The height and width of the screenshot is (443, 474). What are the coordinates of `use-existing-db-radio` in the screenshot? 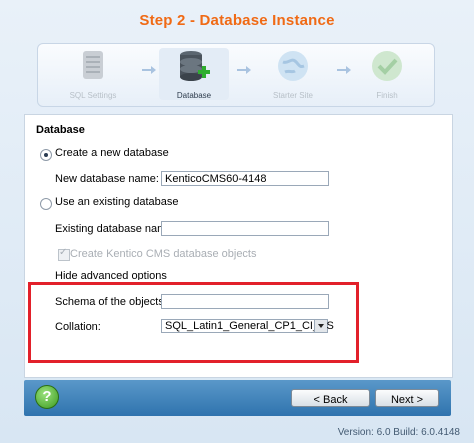 It's located at (46, 204).